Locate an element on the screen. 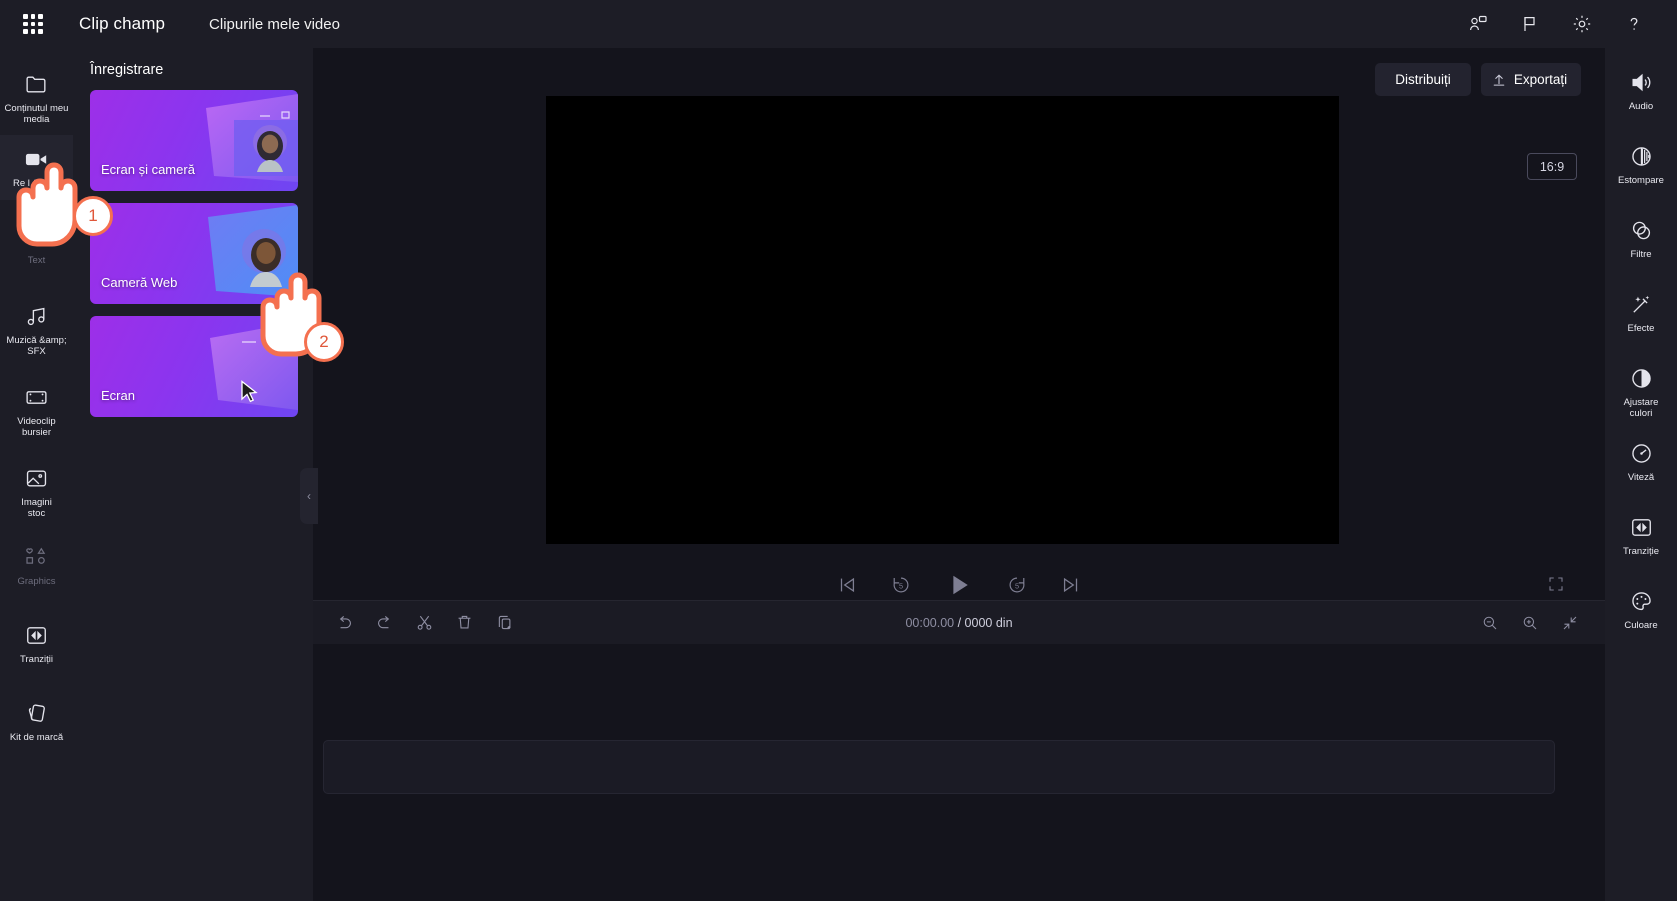 The height and width of the screenshot is (901, 1677). sidebar-item-text: Text is located at coordinates (36, 243).